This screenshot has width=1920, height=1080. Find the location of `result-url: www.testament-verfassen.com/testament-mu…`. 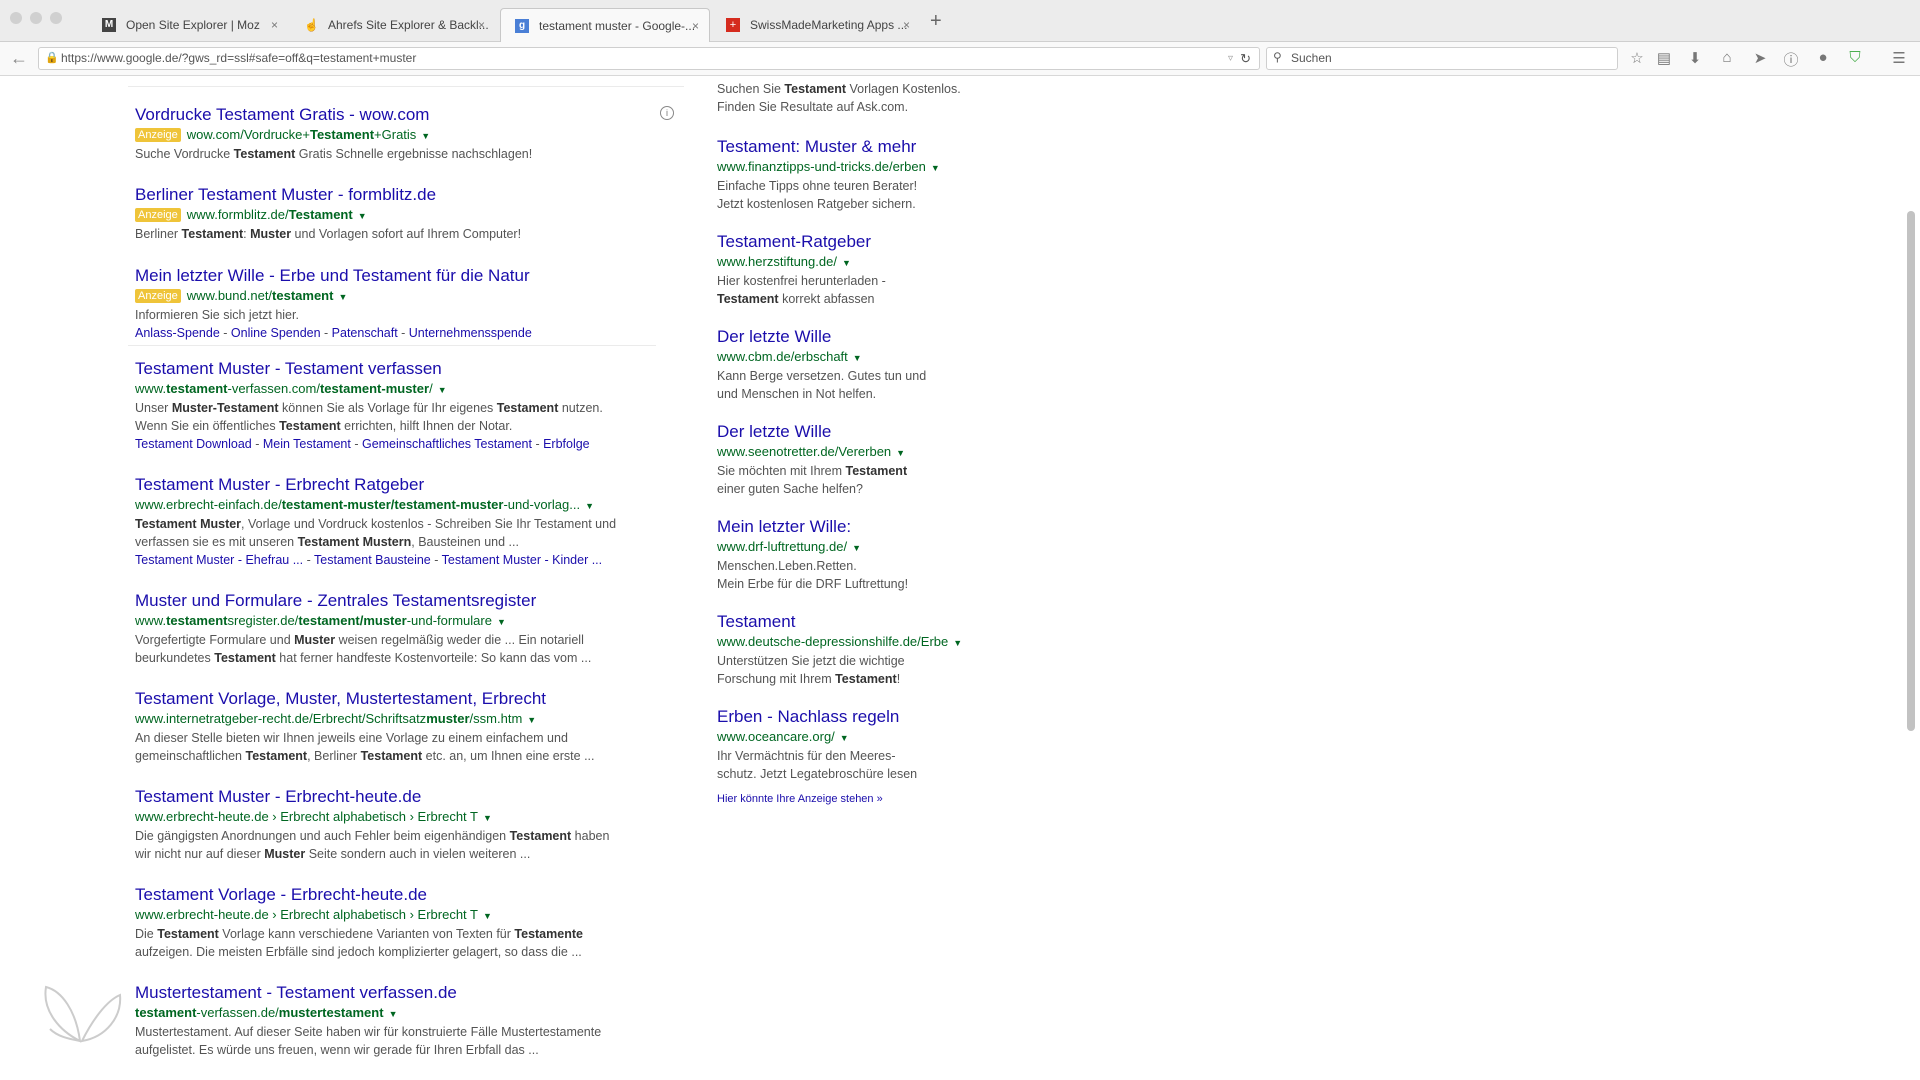

result-url: www.testament-verfassen.com/testament-mu… is located at coordinates (395, 389).